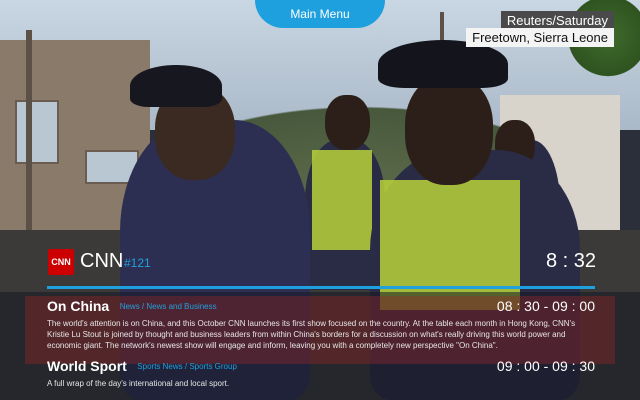 Image resolution: width=640 pixels, height=400 pixels. What do you see at coordinates (570, 261) in the screenshot?
I see `current-time: 8 : 32` at bounding box center [570, 261].